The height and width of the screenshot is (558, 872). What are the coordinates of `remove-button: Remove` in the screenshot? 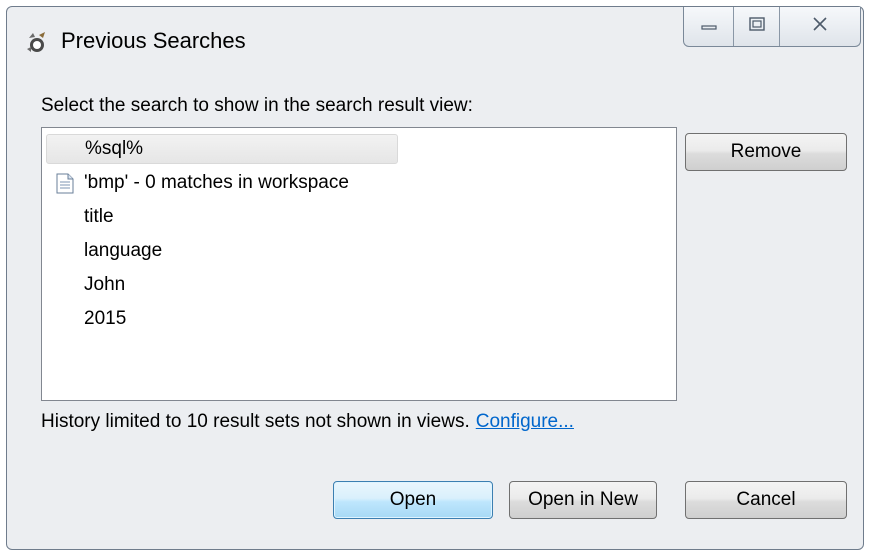 It's located at (766, 152).